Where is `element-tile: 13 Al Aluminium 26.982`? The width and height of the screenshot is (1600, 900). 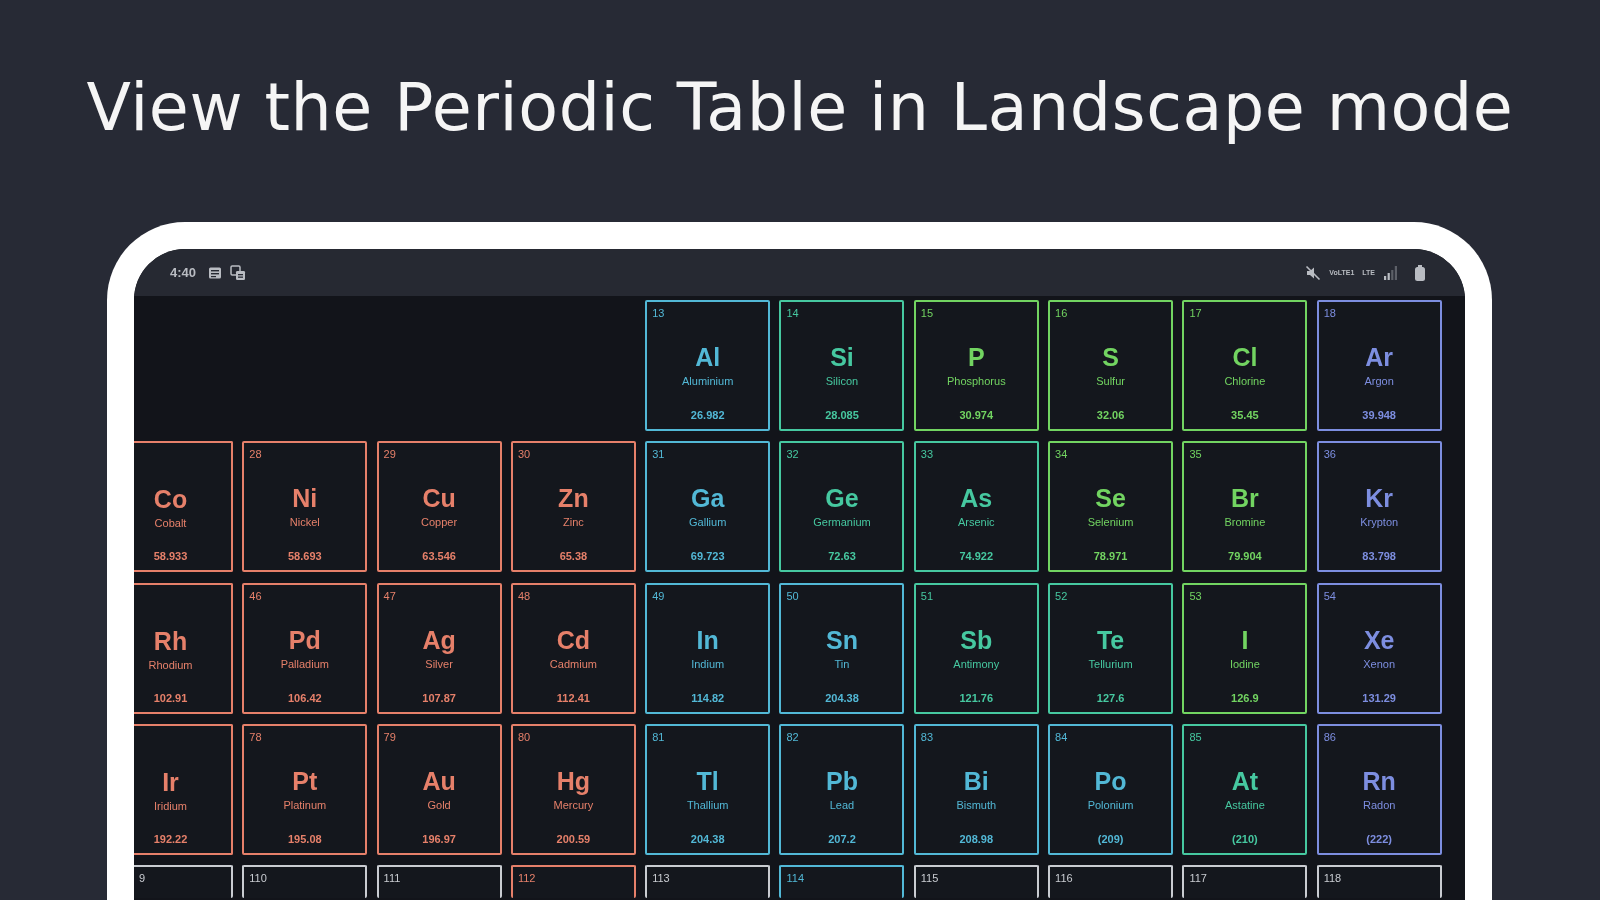 element-tile: 13 Al Aluminium 26.982 is located at coordinates (708, 365).